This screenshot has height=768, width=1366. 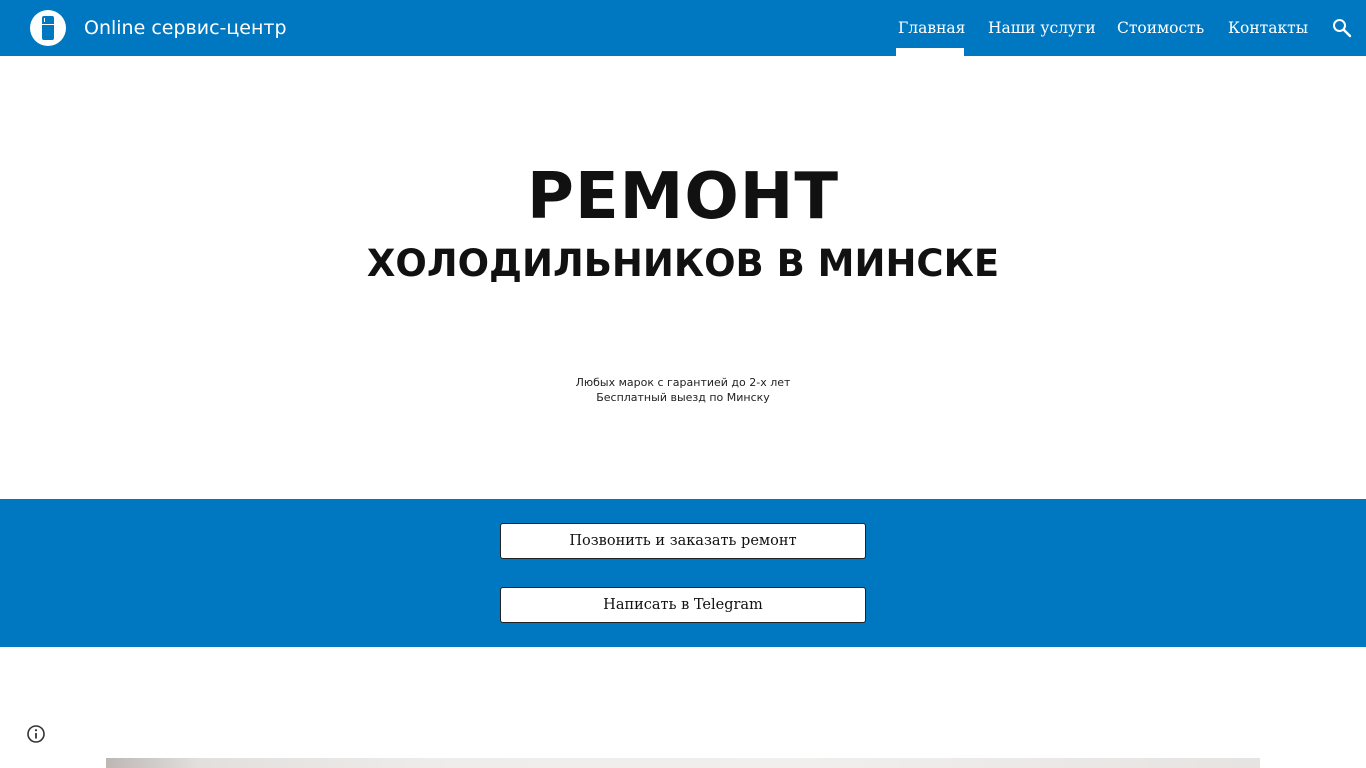 I want to click on nav-item-home: Главная, so click(x=931, y=28).